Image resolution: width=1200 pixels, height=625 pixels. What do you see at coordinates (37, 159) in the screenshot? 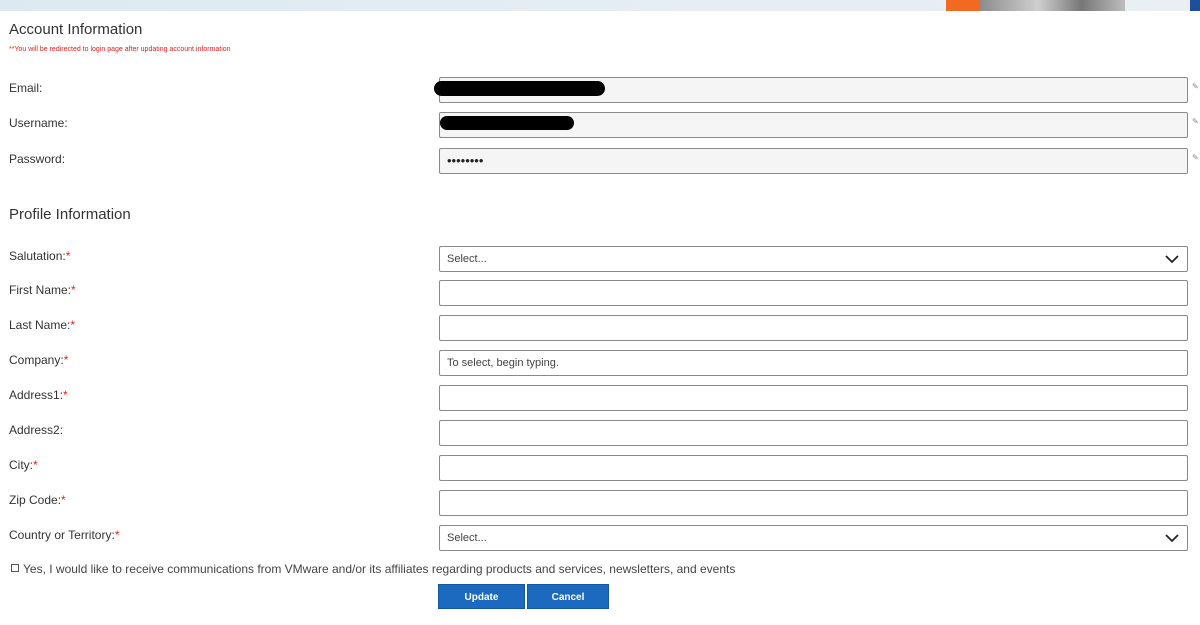
I see `password-label: Password:` at bounding box center [37, 159].